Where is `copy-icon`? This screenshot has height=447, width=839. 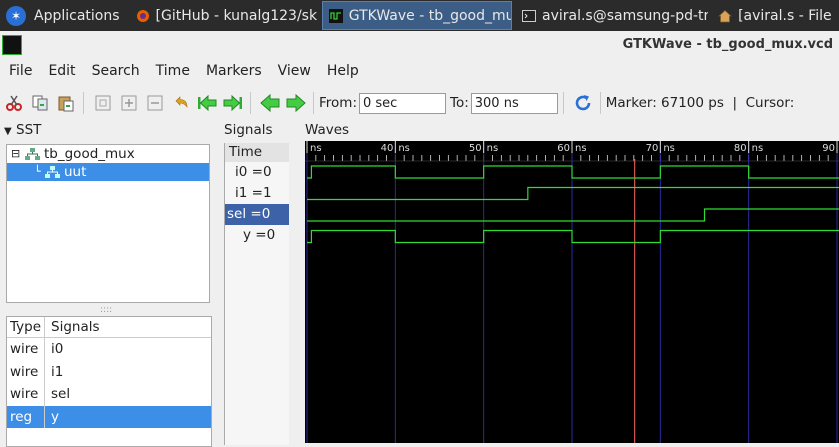
copy-icon is located at coordinates (40, 103).